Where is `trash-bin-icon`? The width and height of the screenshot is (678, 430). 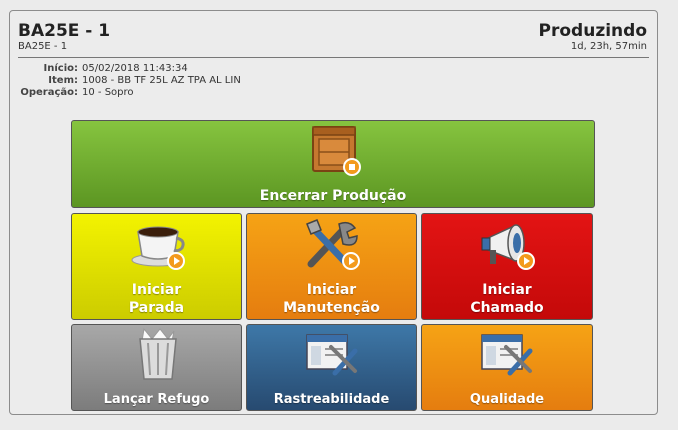 trash-bin-icon is located at coordinates (158, 353).